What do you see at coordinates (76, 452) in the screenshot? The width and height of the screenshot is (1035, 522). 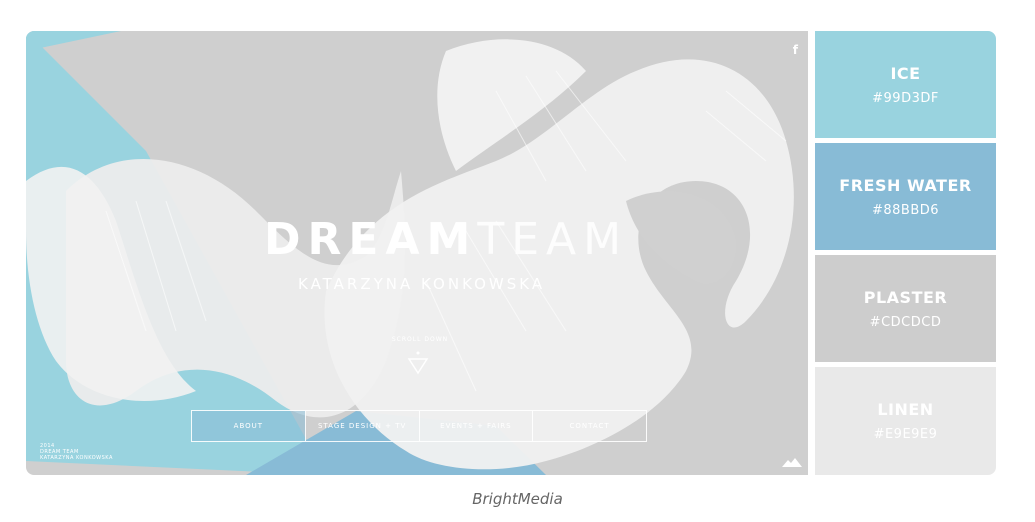 I see `credits: 2014 DREAM TEAM KATARZYNA KONKOWSKA` at bounding box center [76, 452].